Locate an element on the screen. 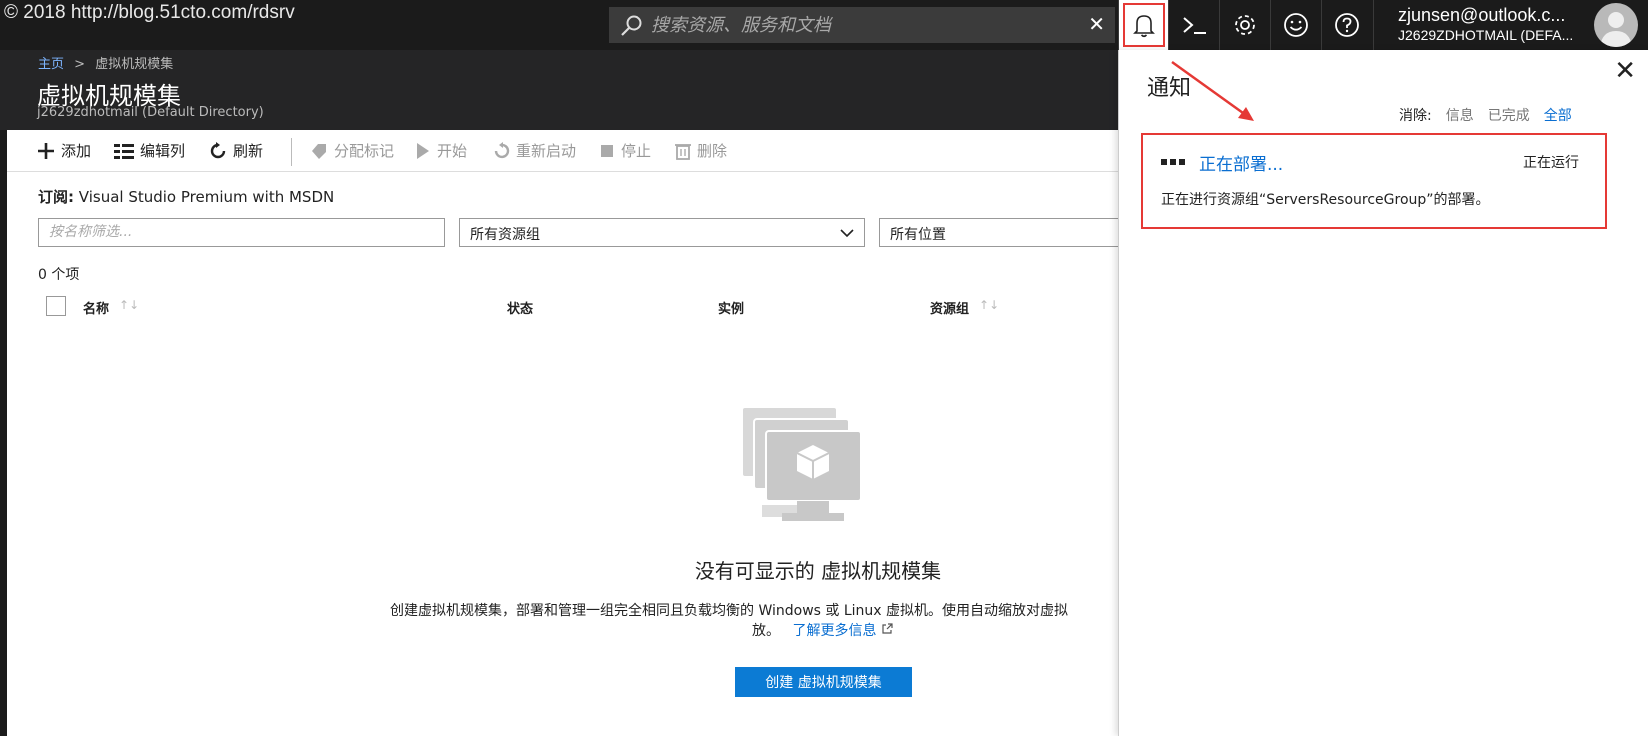 The image size is (1648, 736). subscription-value: Visual Studio Premium with MSDN is located at coordinates (206, 197).